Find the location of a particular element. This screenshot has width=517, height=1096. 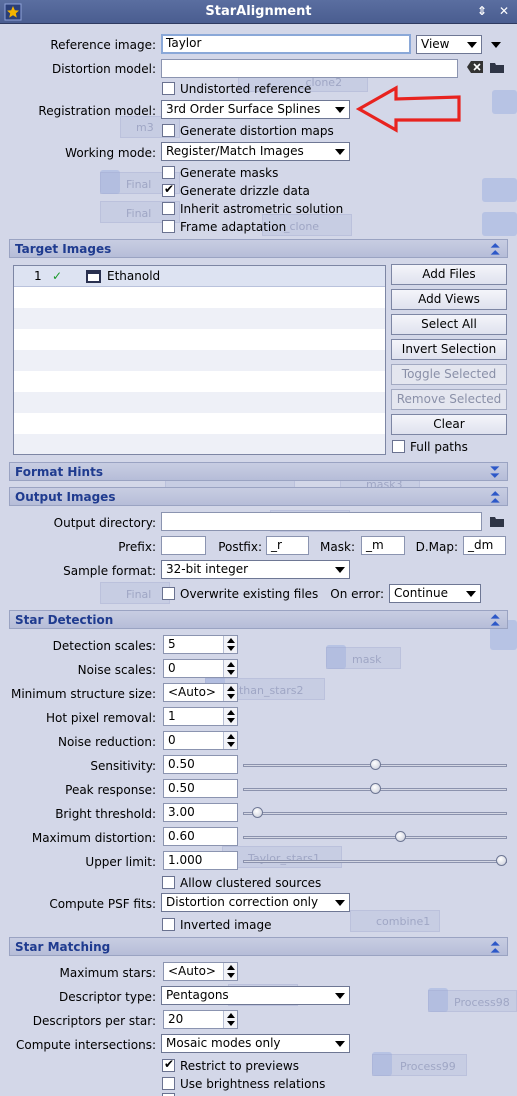

descriptors-per-star-label: Descriptors per star: is located at coordinates (94, 1021).